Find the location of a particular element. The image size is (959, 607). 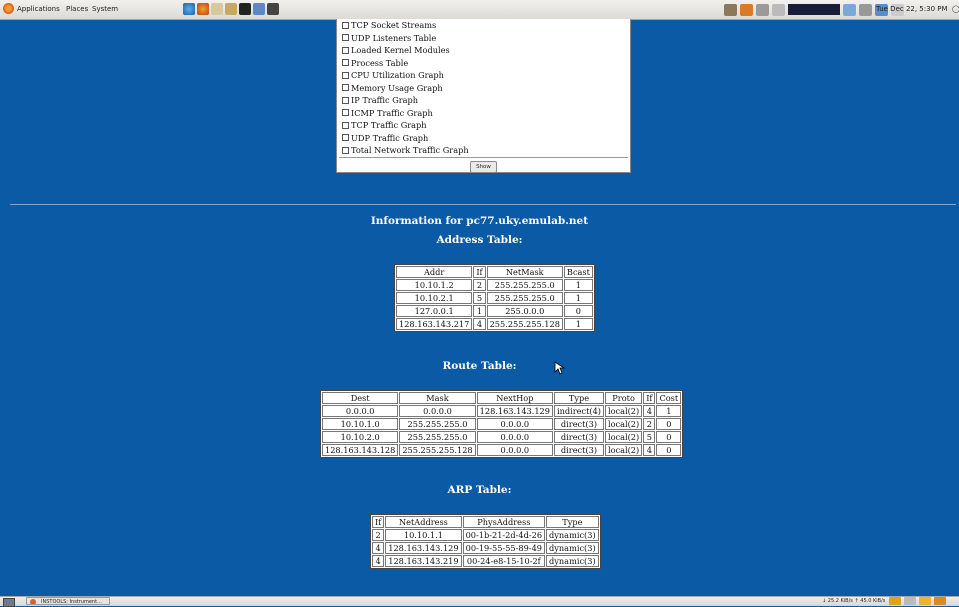

option-item: ICMP Traffic Graph is located at coordinates (405, 113).